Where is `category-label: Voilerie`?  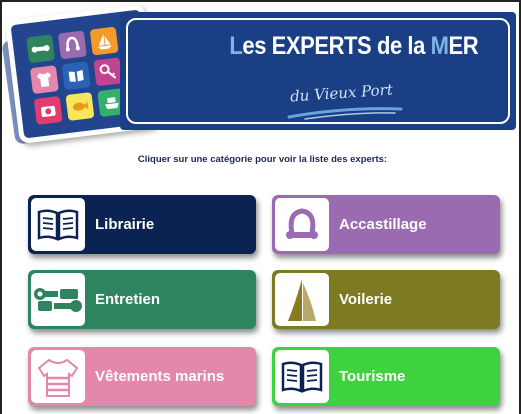
category-label: Voilerie is located at coordinates (366, 299).